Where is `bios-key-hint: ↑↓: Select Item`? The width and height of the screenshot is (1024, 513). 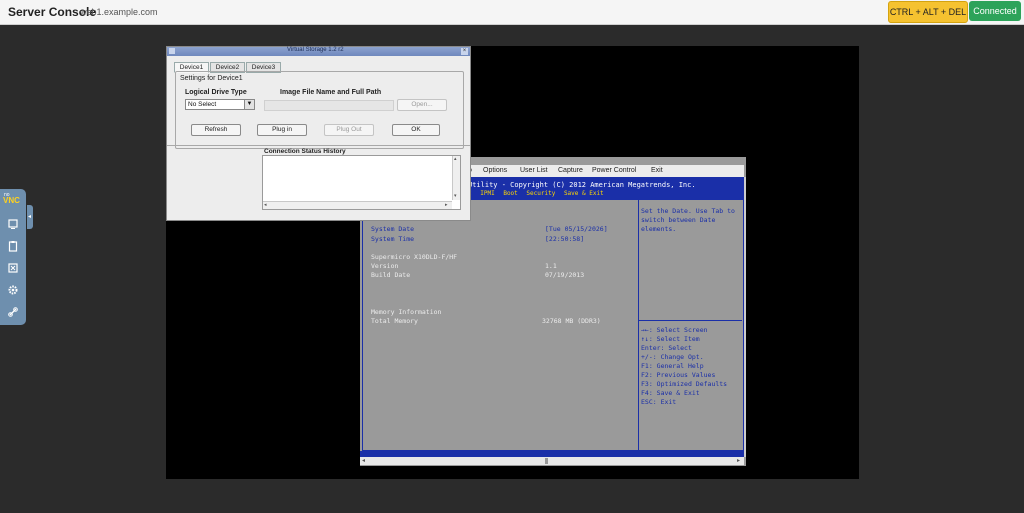 bios-key-hint: ↑↓: Select Item is located at coordinates (670, 339).